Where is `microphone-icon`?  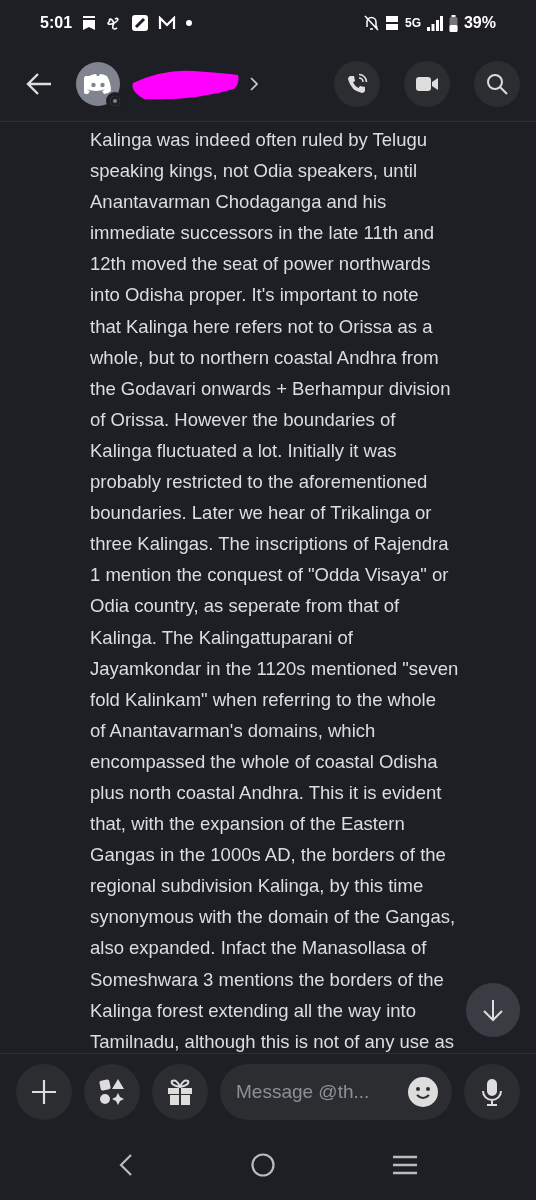
microphone-icon is located at coordinates (492, 1092).